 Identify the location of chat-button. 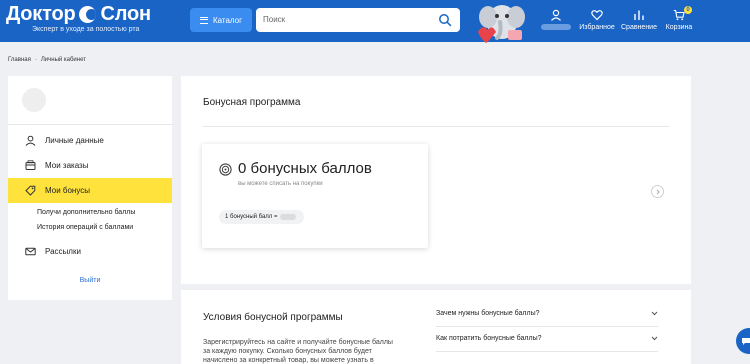
(743, 341).